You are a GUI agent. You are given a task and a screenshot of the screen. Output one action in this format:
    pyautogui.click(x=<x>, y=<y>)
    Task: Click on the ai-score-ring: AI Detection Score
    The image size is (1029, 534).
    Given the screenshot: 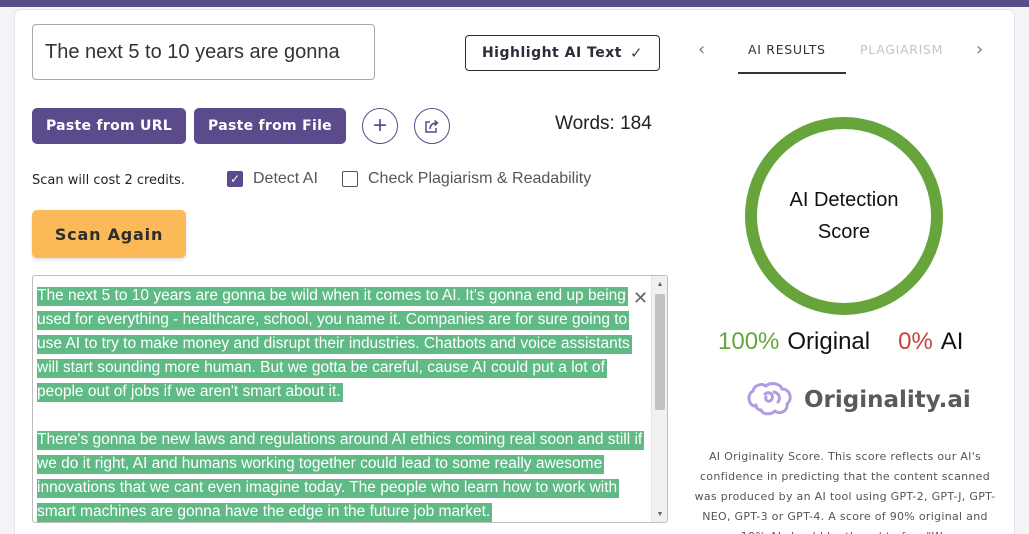 What is the action you would take?
    pyautogui.click(x=844, y=216)
    